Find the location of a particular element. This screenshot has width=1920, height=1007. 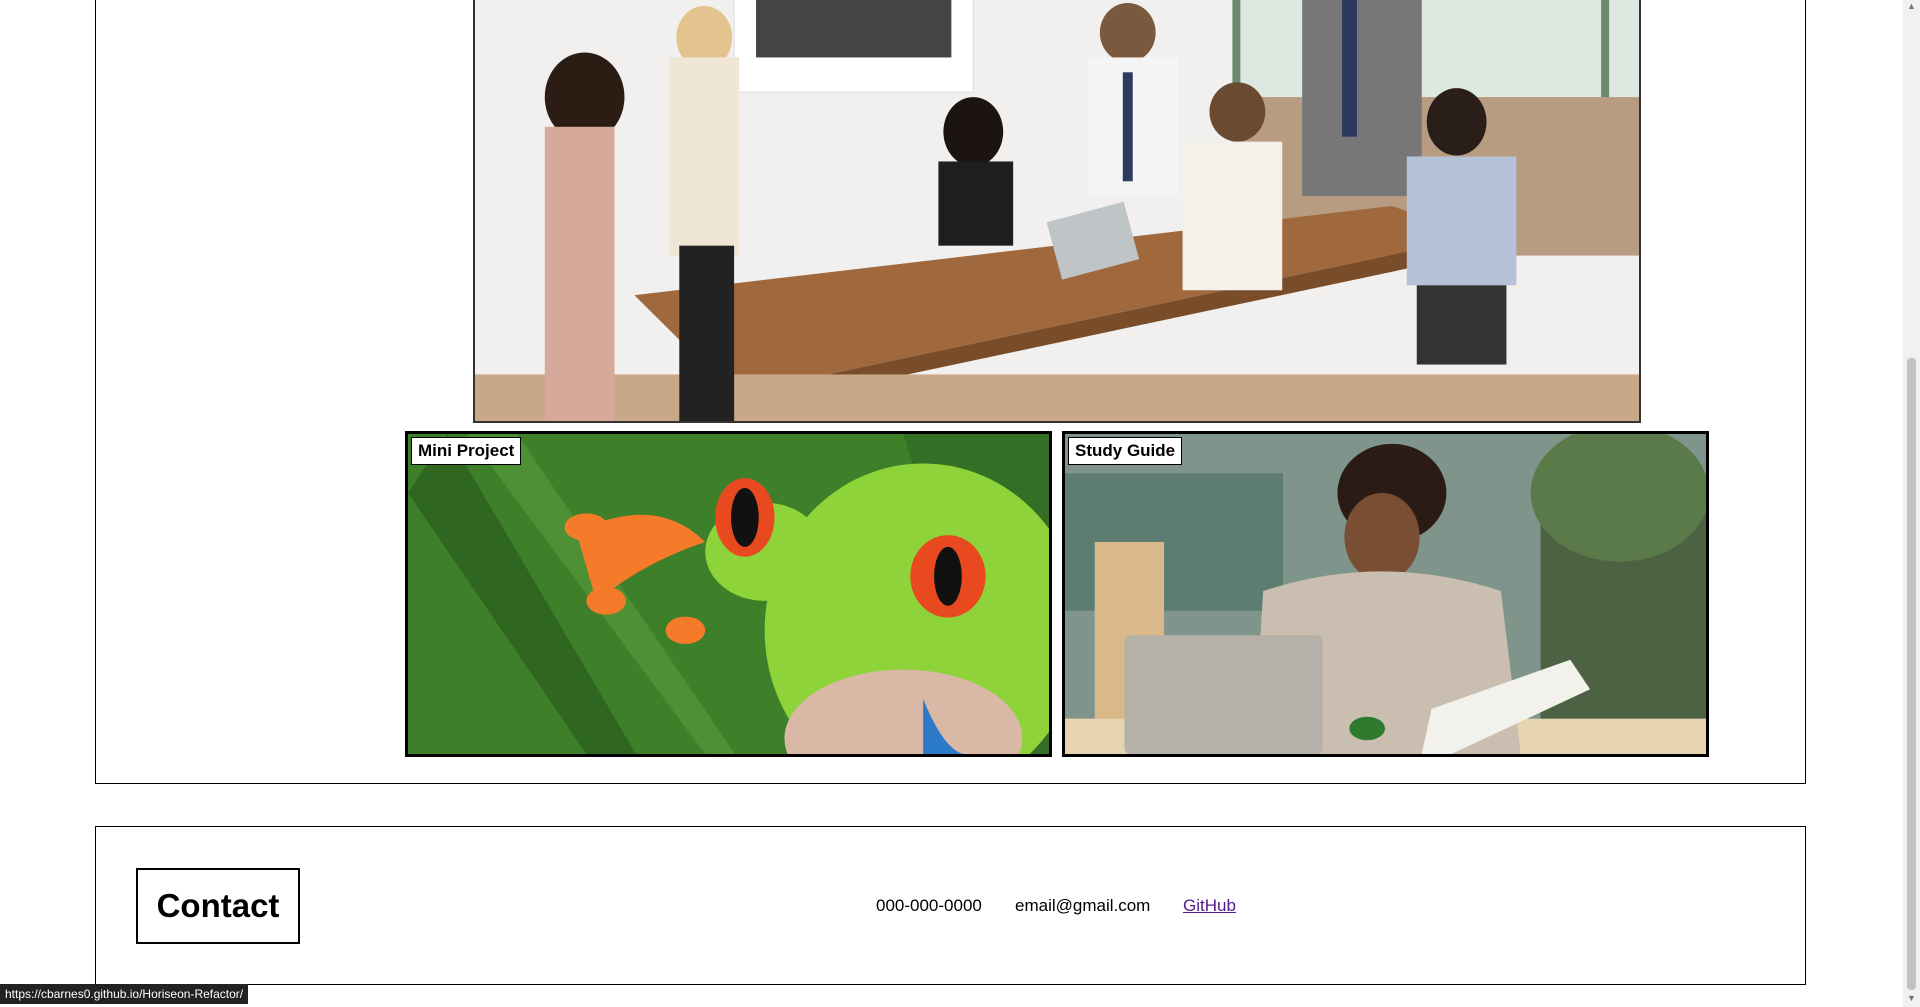

mini-project-card: Mini Project is located at coordinates (728, 594).